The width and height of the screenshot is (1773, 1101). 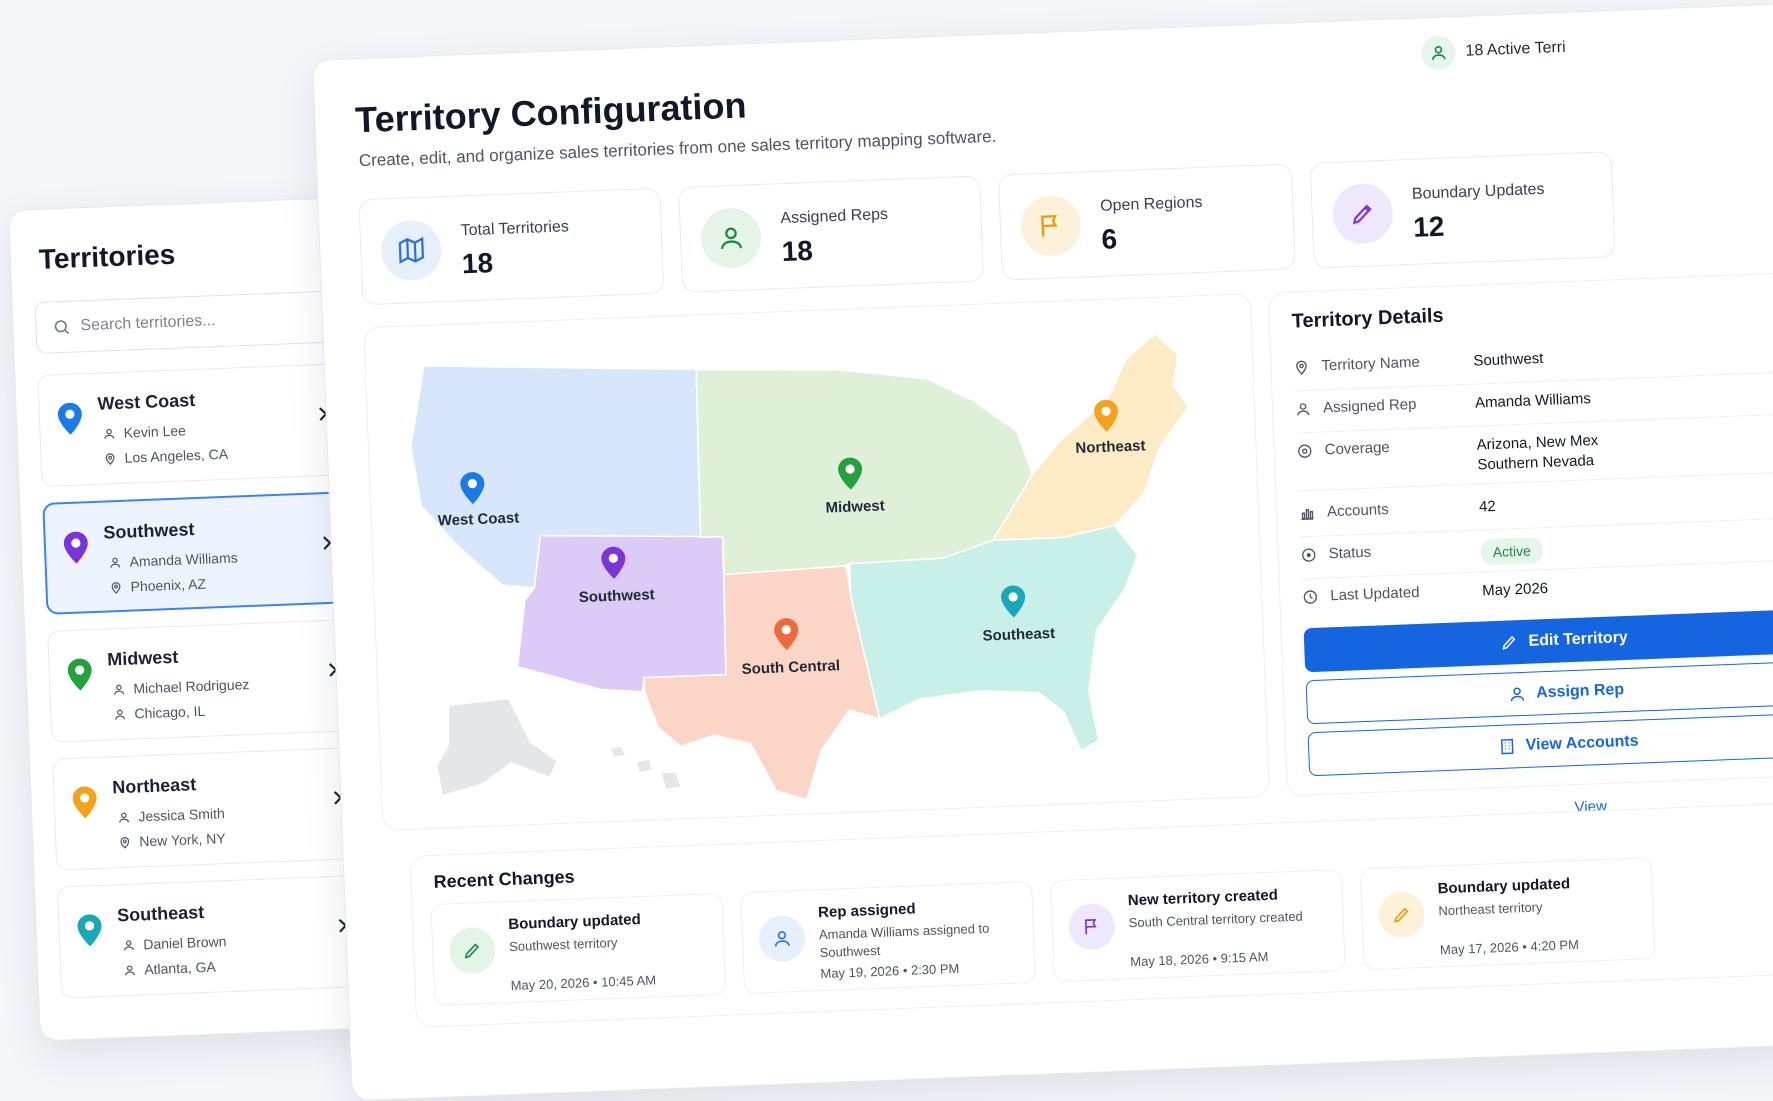 What do you see at coordinates (1151, 205) in the screenshot?
I see `stat-label: Open Regions` at bounding box center [1151, 205].